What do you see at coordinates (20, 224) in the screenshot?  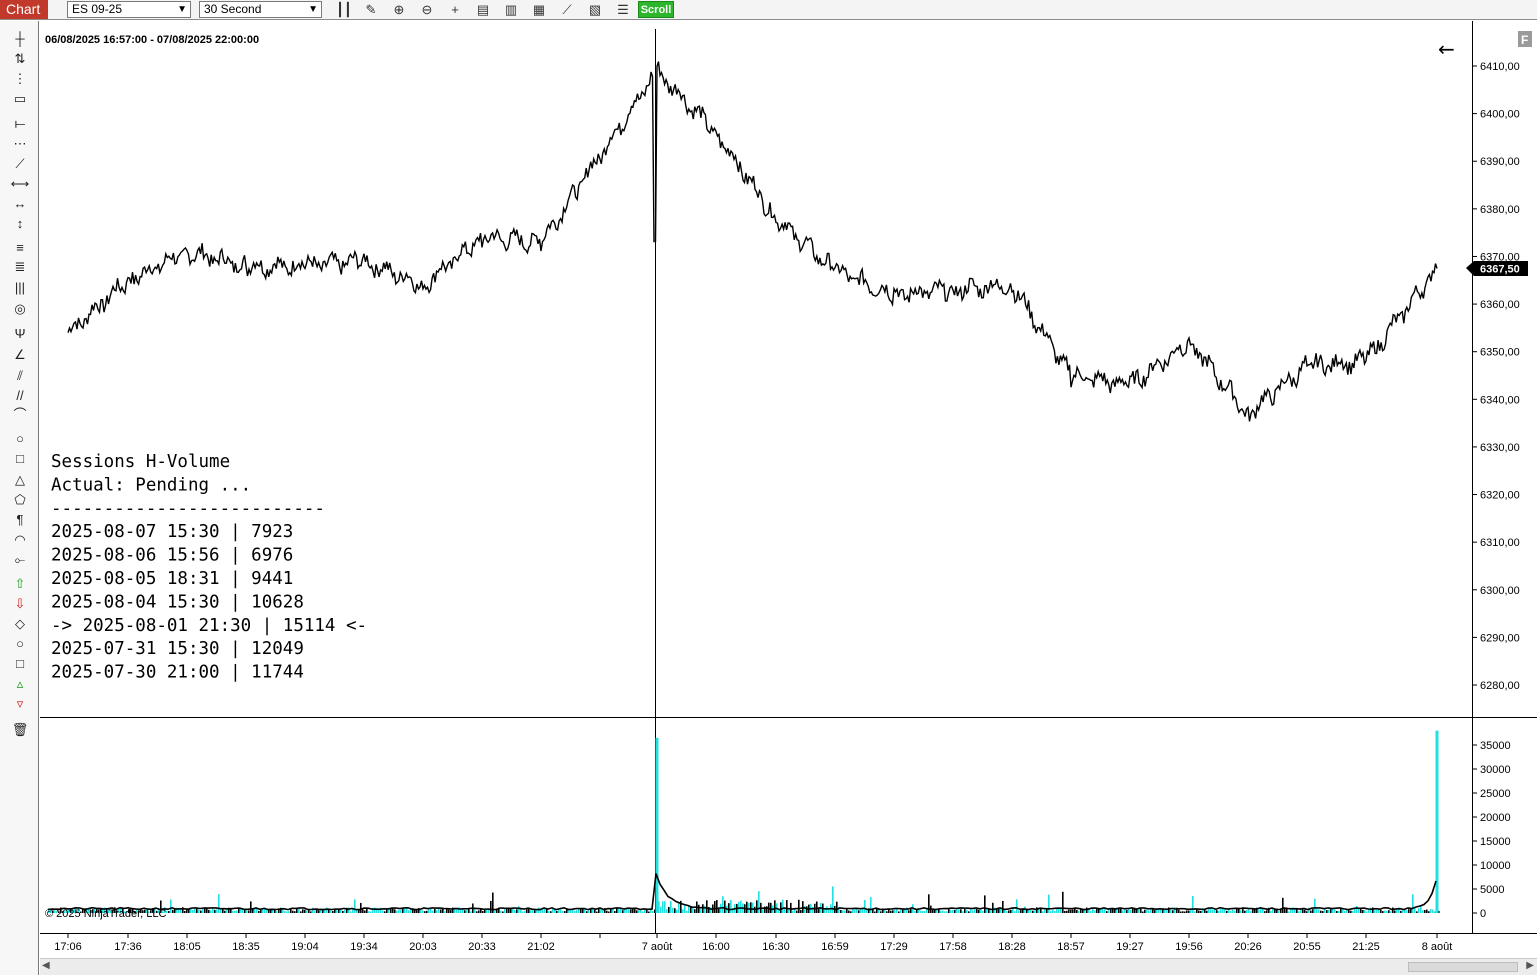 I see `vertical-line-icon: ↕` at bounding box center [20, 224].